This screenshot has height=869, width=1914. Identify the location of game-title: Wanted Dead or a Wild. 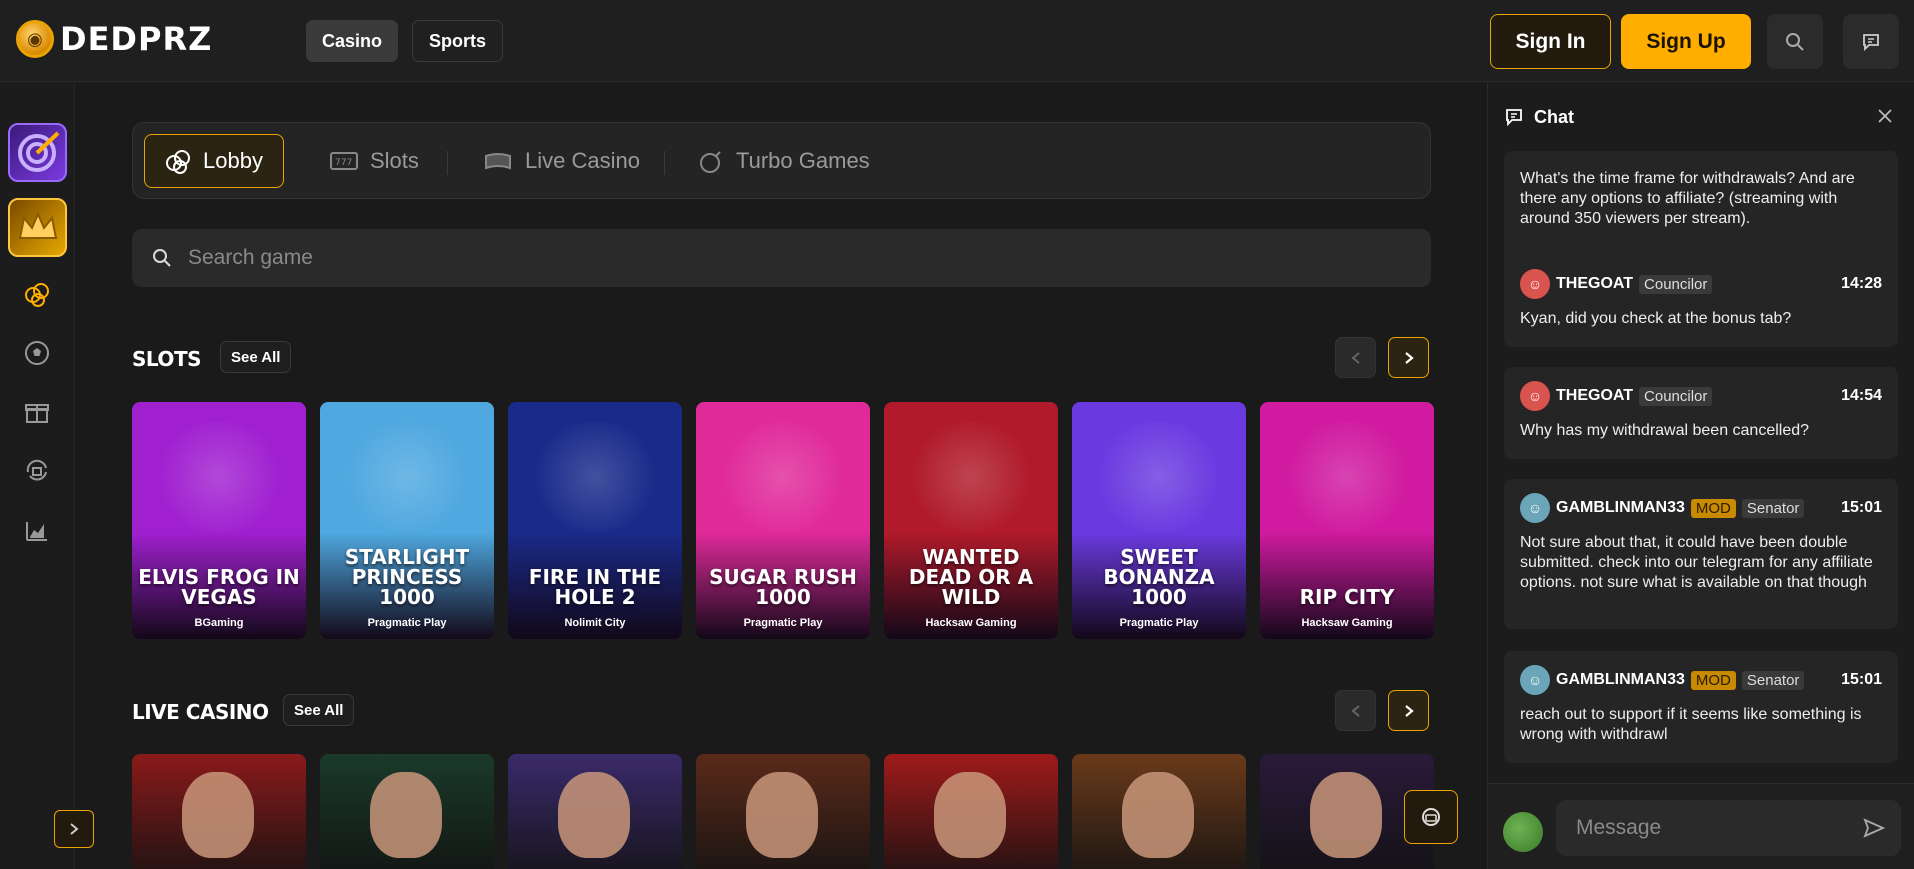
(971, 577).